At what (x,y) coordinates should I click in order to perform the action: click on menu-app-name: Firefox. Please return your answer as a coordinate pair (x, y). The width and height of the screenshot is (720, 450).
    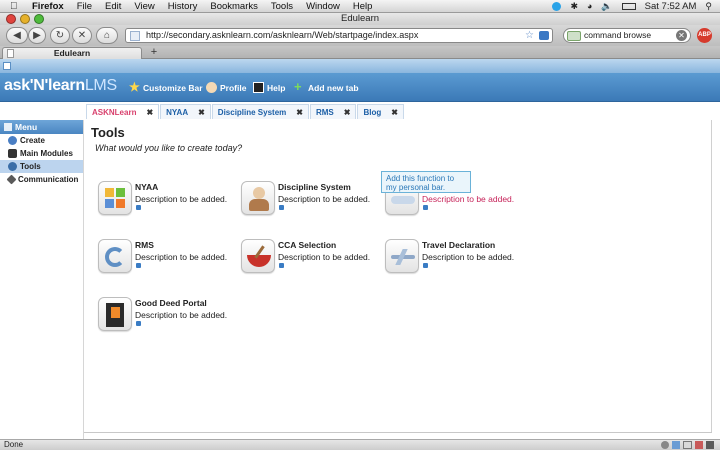
    Looking at the image, I should click on (48, 6).